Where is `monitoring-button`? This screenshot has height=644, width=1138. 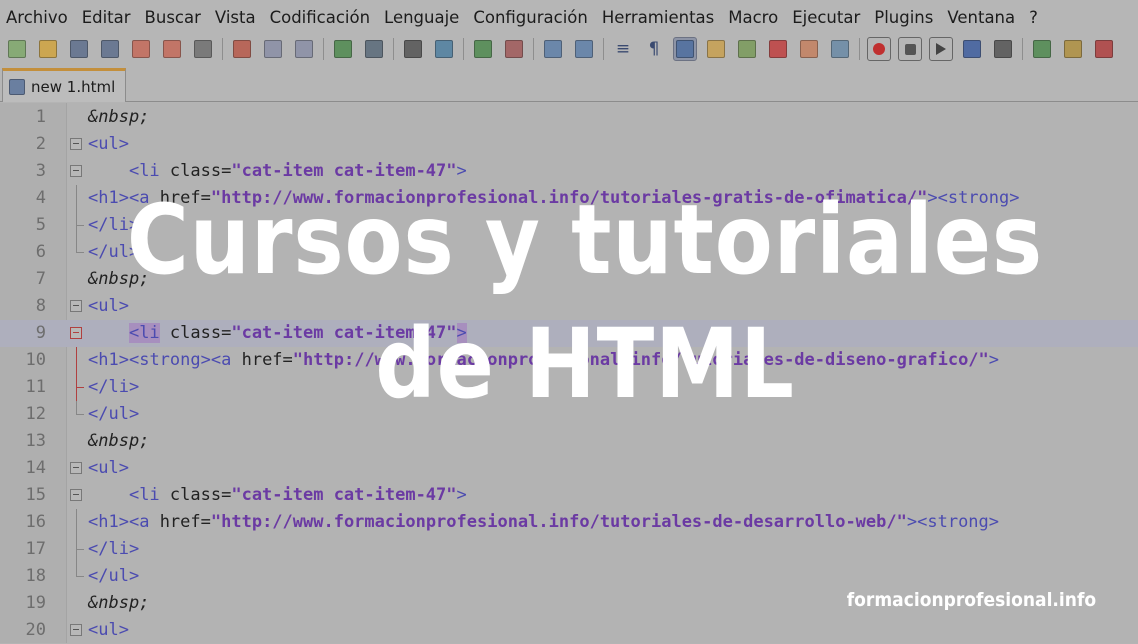
monitoring-button is located at coordinates (840, 49).